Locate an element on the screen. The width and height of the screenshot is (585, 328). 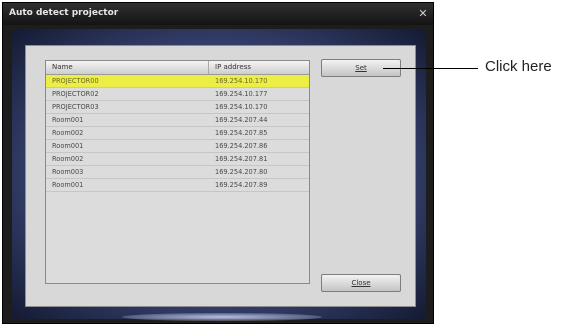
callout-label: Click here is located at coordinates (518, 66).